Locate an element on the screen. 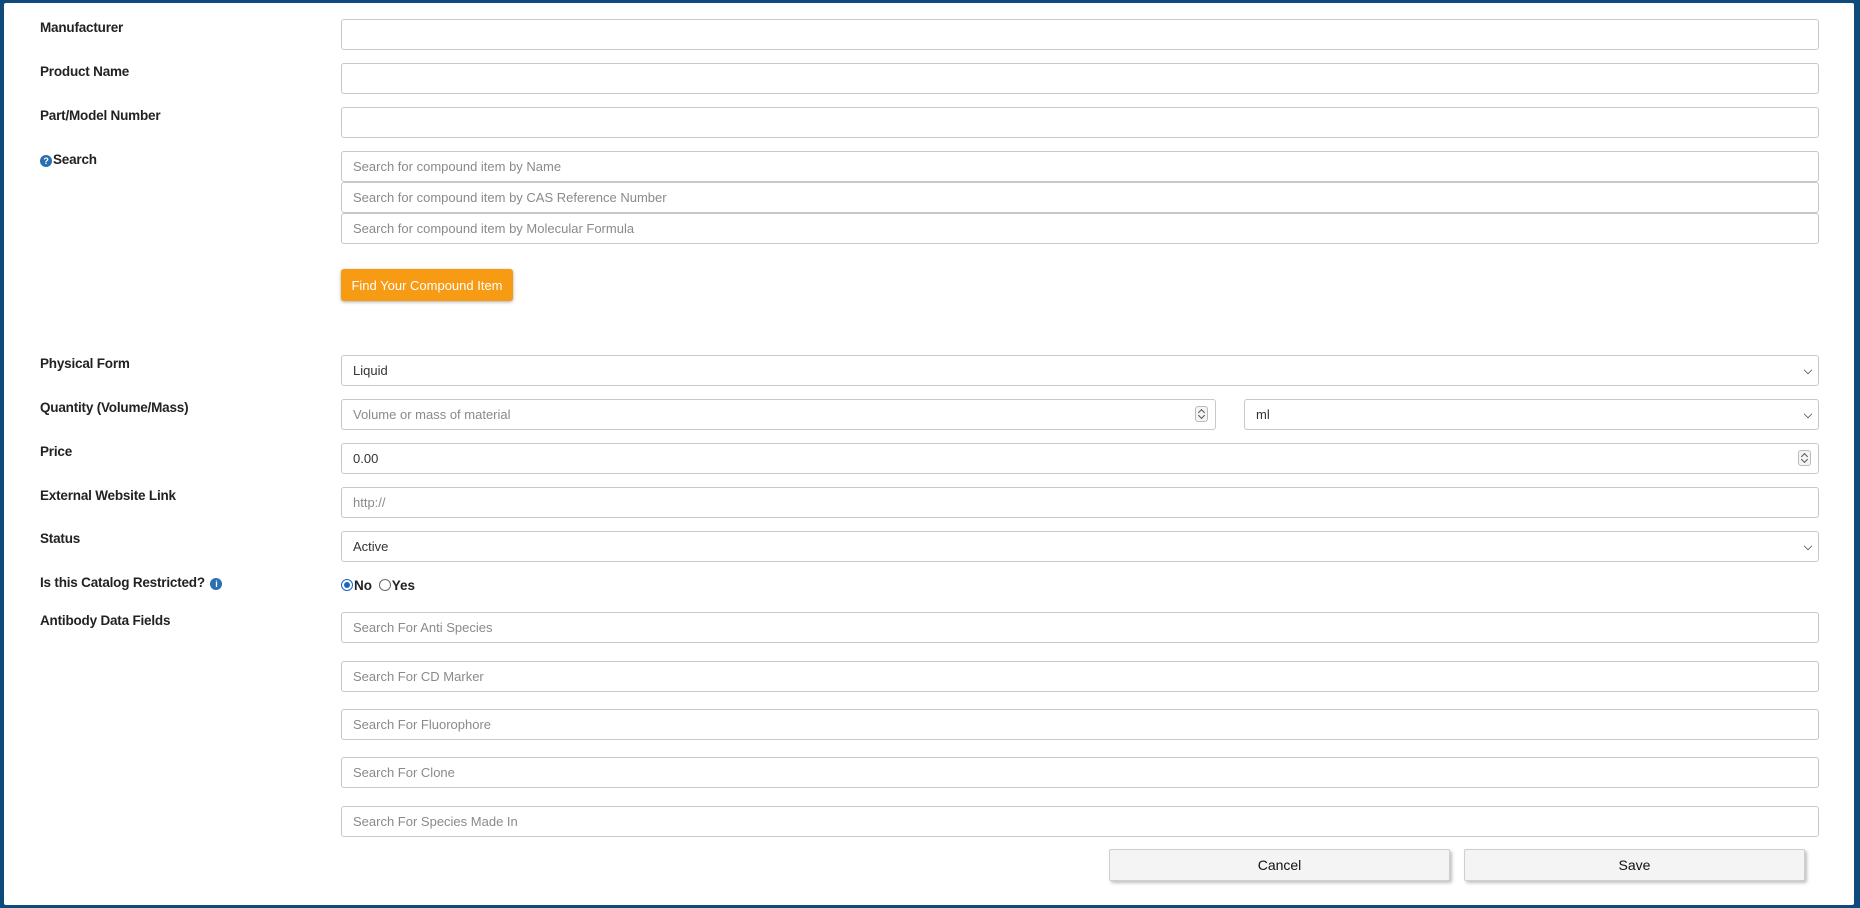 The image size is (1860, 908). cd-marker-input is located at coordinates (1080, 676).